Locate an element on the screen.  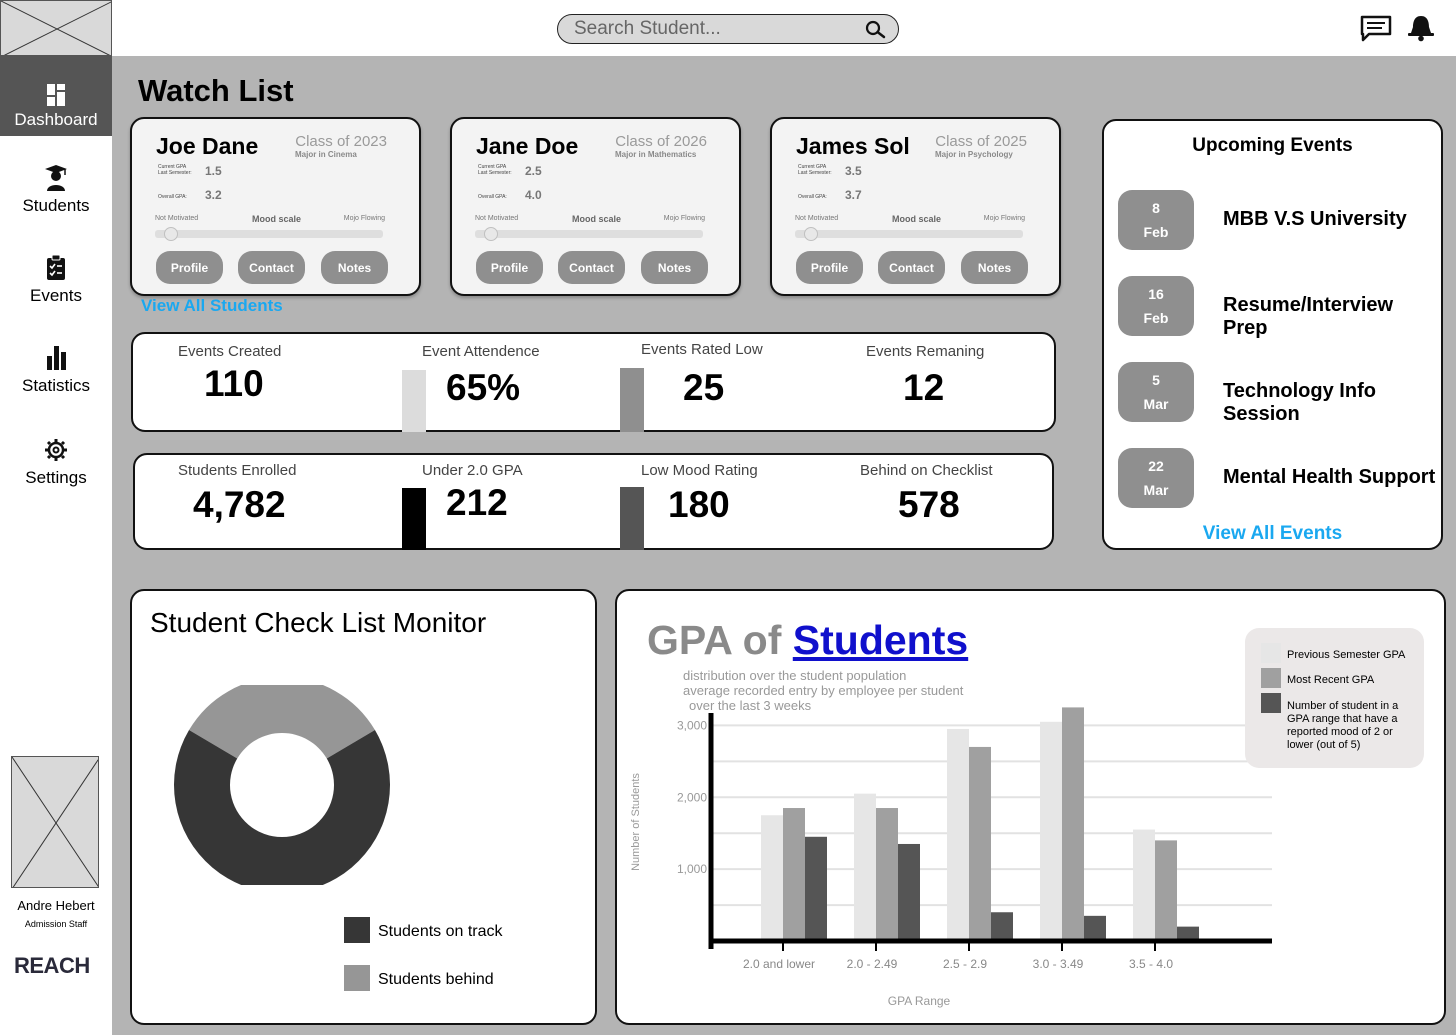
event-name: Technology Info Session is located at coordinates (1332, 403).